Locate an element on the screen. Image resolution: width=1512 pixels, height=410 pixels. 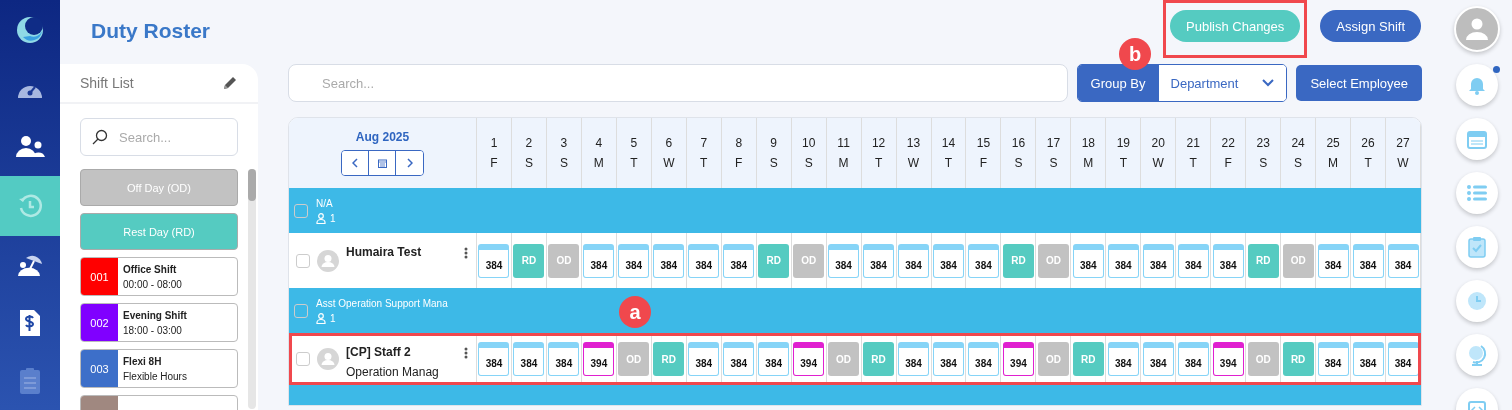
shift-time: Flexible Hours is located at coordinates (155, 376).